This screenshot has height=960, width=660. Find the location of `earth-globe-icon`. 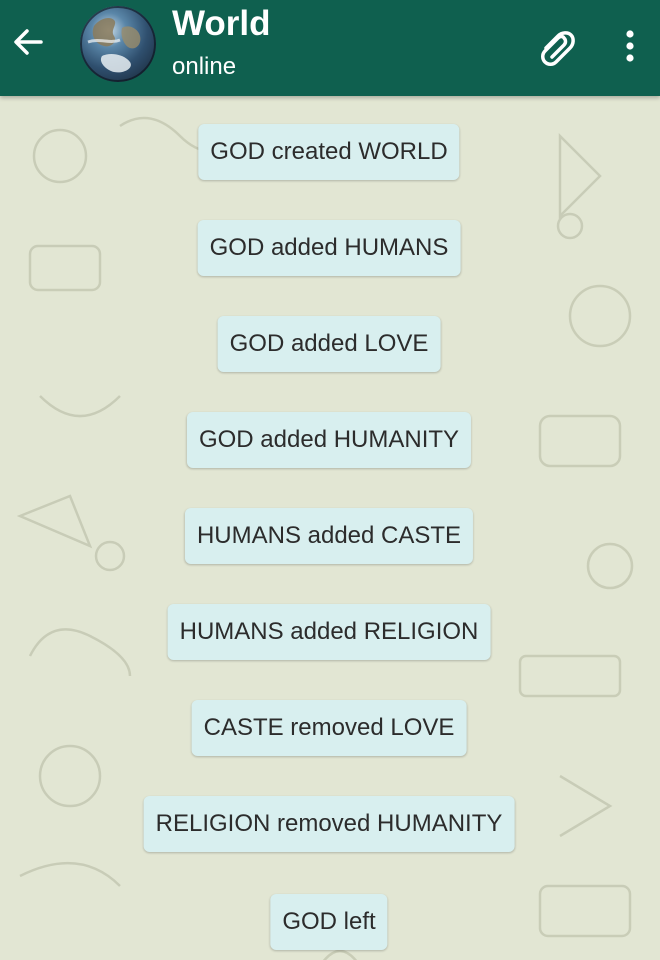

earth-globe-icon is located at coordinates (118, 44).